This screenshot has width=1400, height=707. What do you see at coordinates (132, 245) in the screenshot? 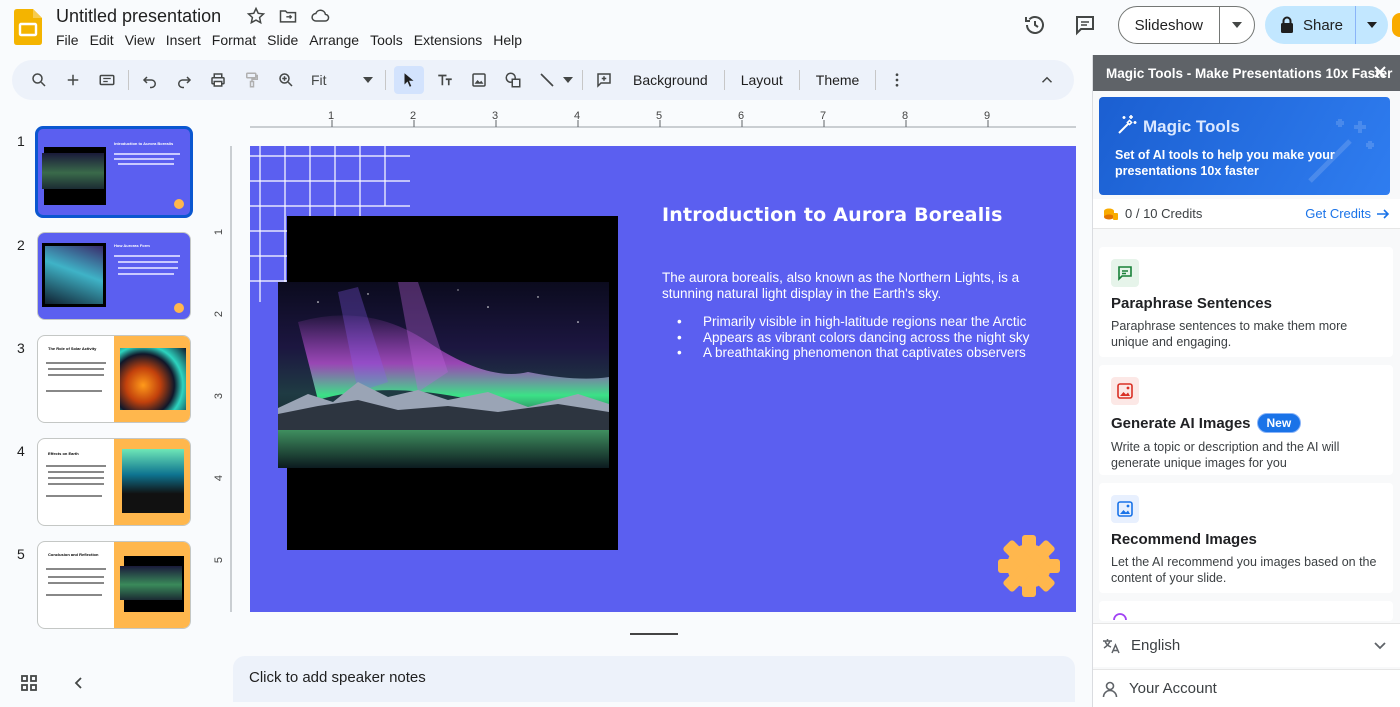
I see `slide-thumb-title: How Auroras Form` at bounding box center [132, 245].